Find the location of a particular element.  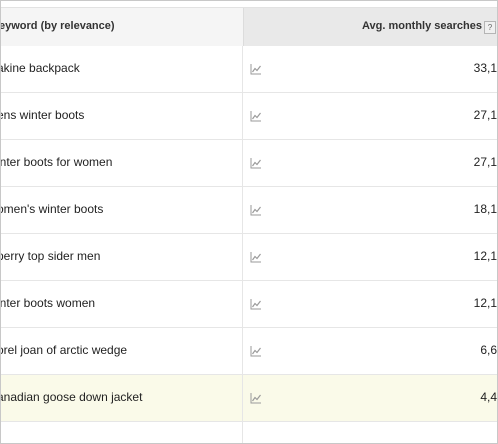

table-row: perry top sider men 12,1 is located at coordinates (249, 257).